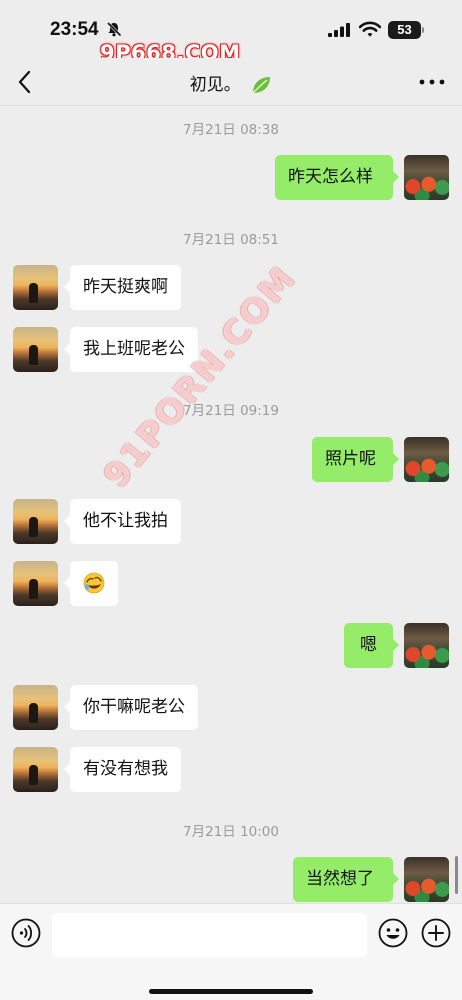 The height and width of the screenshot is (1000, 462). Describe the element at coordinates (131, 349) in the screenshot. I see `message-bubble-received: 我上班呢老公` at that location.